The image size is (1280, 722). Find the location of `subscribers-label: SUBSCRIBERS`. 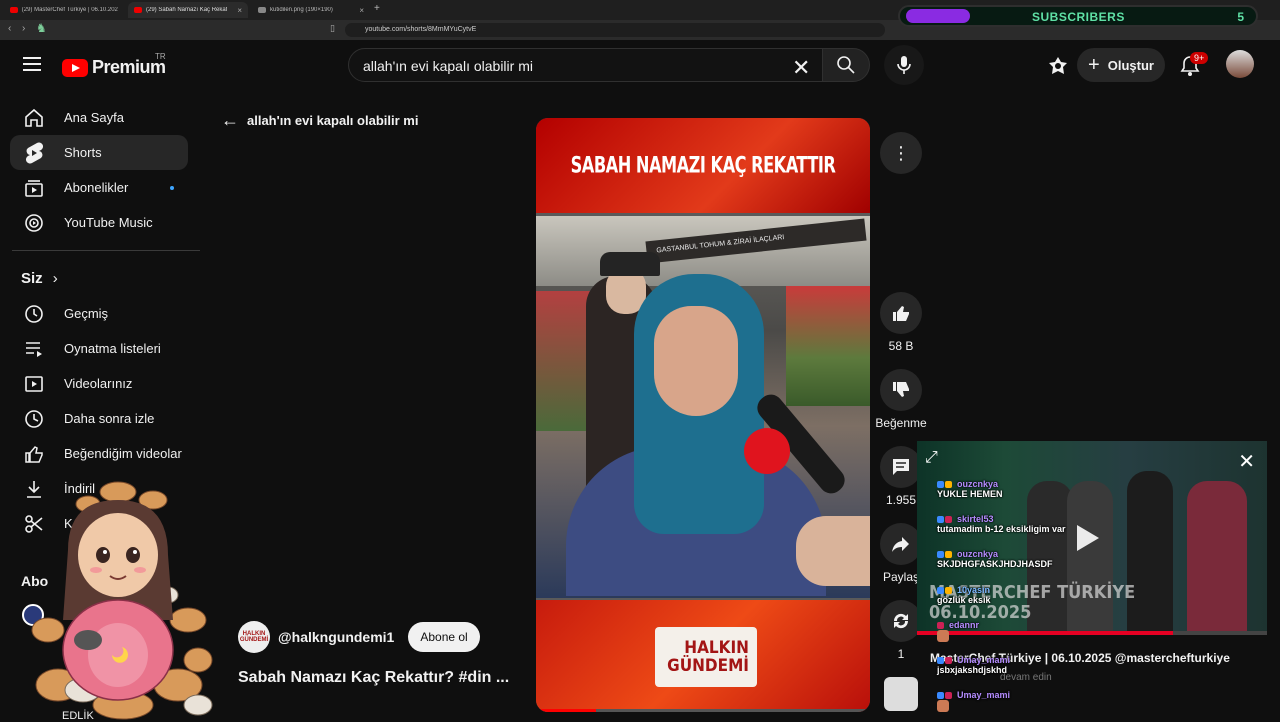

subscribers-label: SUBSCRIBERS is located at coordinates (1078, 17).